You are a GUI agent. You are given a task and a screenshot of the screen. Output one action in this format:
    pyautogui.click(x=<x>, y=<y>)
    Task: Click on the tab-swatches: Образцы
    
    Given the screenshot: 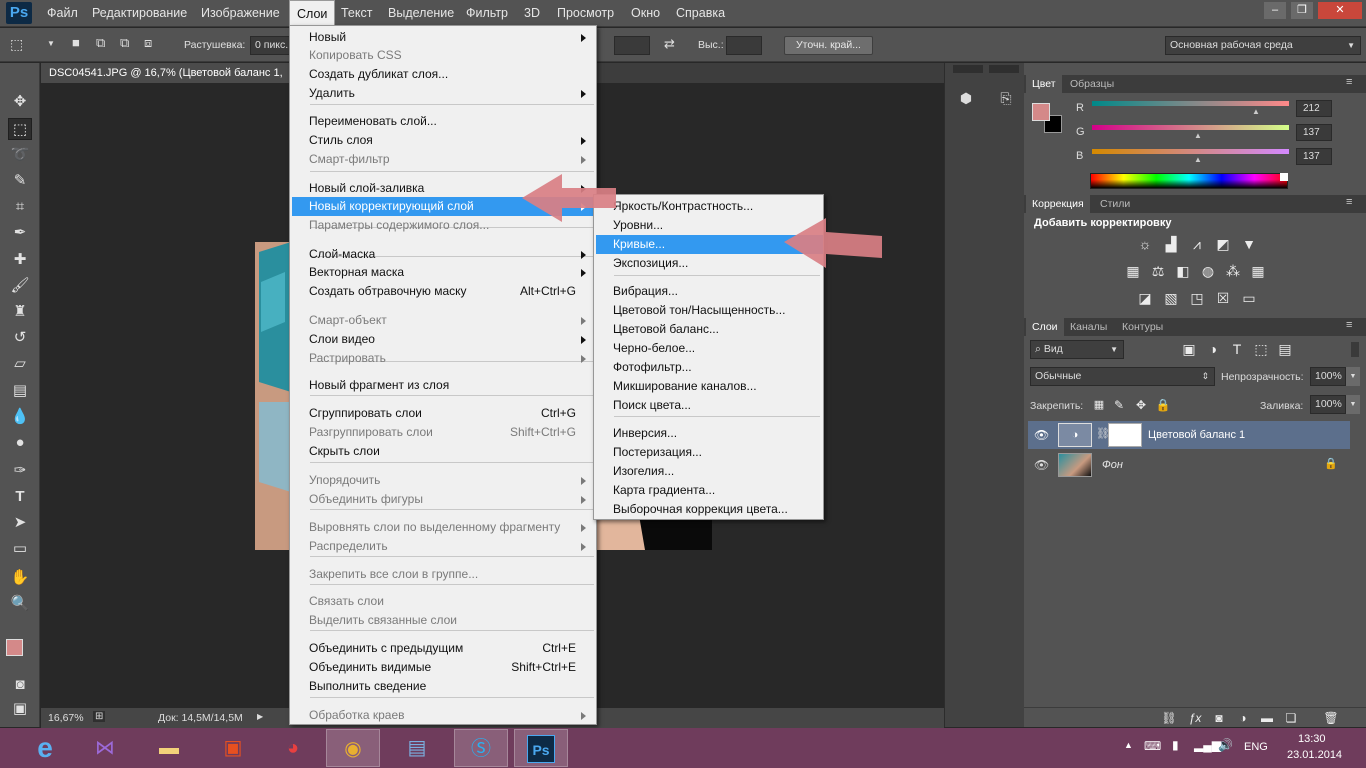 What is the action you would take?
    pyautogui.click(x=1092, y=84)
    